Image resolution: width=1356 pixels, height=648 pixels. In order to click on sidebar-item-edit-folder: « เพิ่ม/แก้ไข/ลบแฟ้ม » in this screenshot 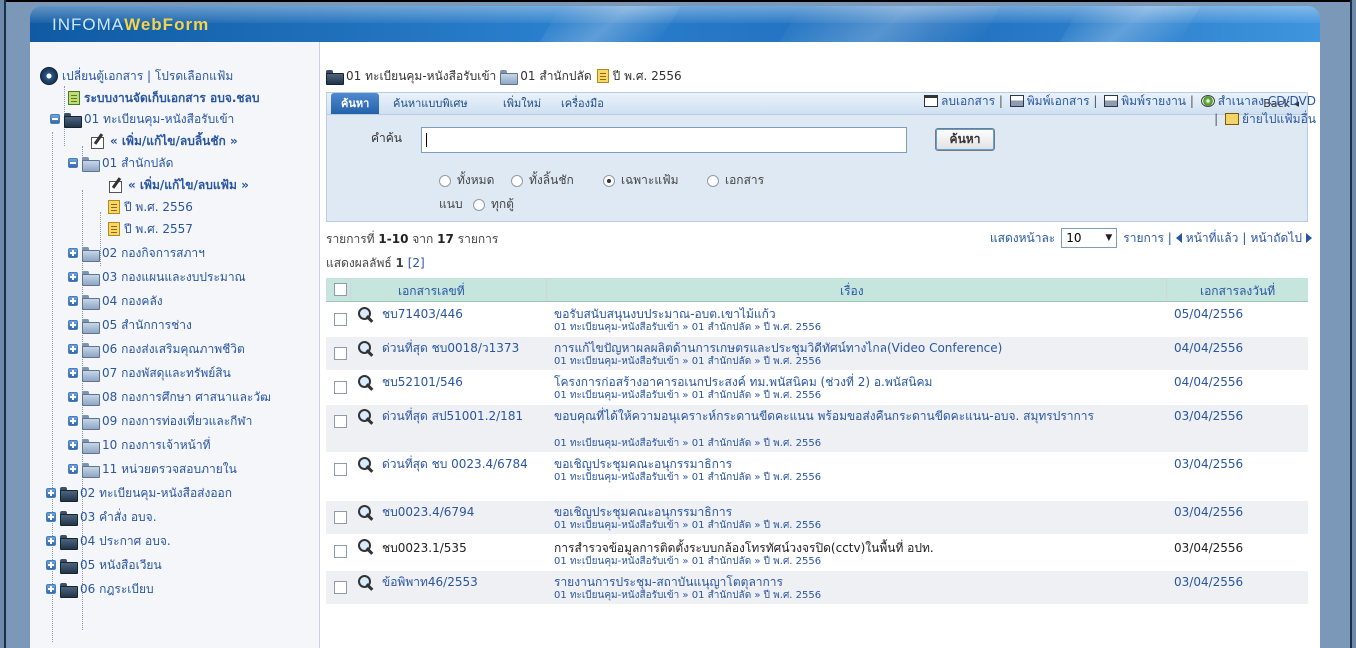, I will do `click(176, 185)`.